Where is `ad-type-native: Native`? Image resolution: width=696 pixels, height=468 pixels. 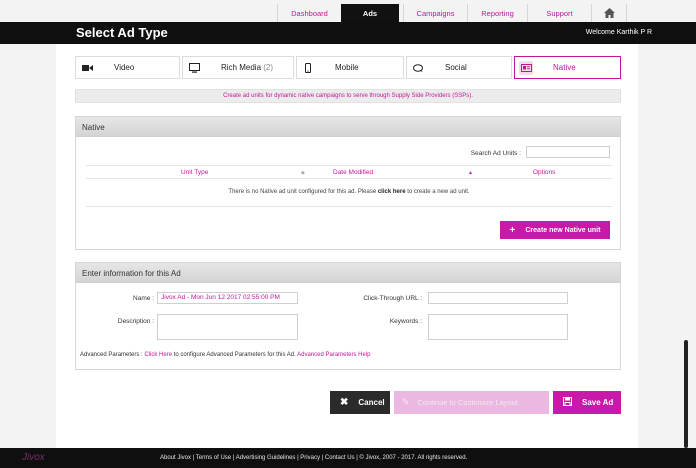
ad-type-native: Native is located at coordinates (567, 67).